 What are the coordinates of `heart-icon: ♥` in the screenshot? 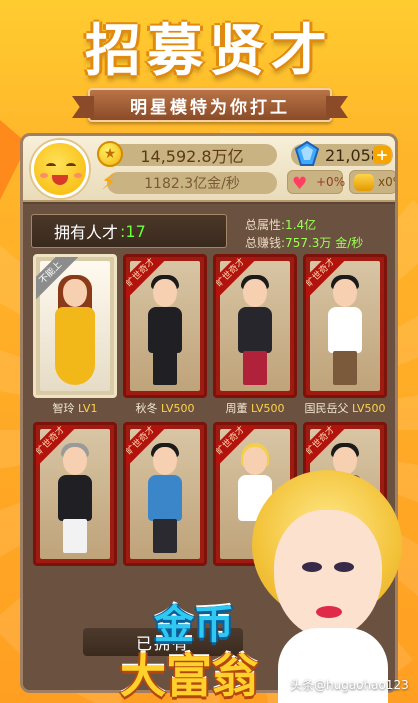 It's located at (300, 184).